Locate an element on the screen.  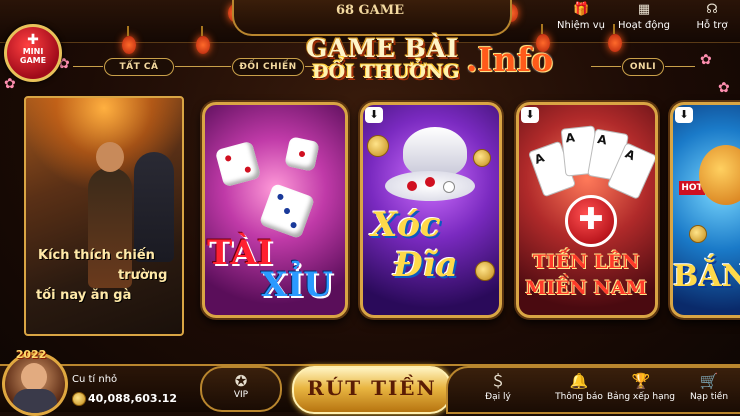
vip-button: ✪ VIP is located at coordinates (241, 389).